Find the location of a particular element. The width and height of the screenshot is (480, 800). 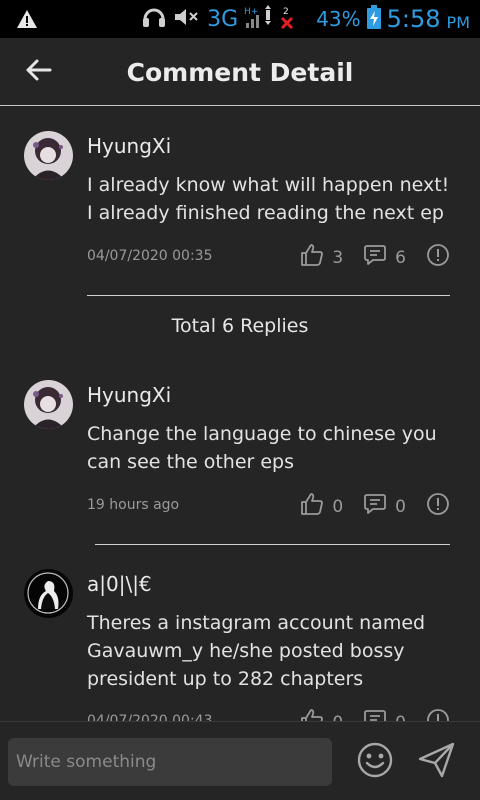

like-button: 3 is located at coordinates (321, 257).